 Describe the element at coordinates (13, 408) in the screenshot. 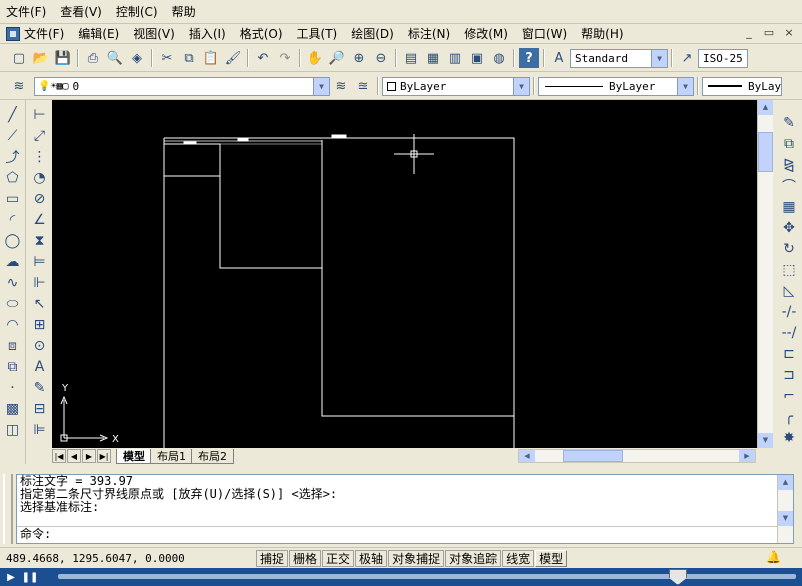

I see `hatch-icon: ▩` at that location.